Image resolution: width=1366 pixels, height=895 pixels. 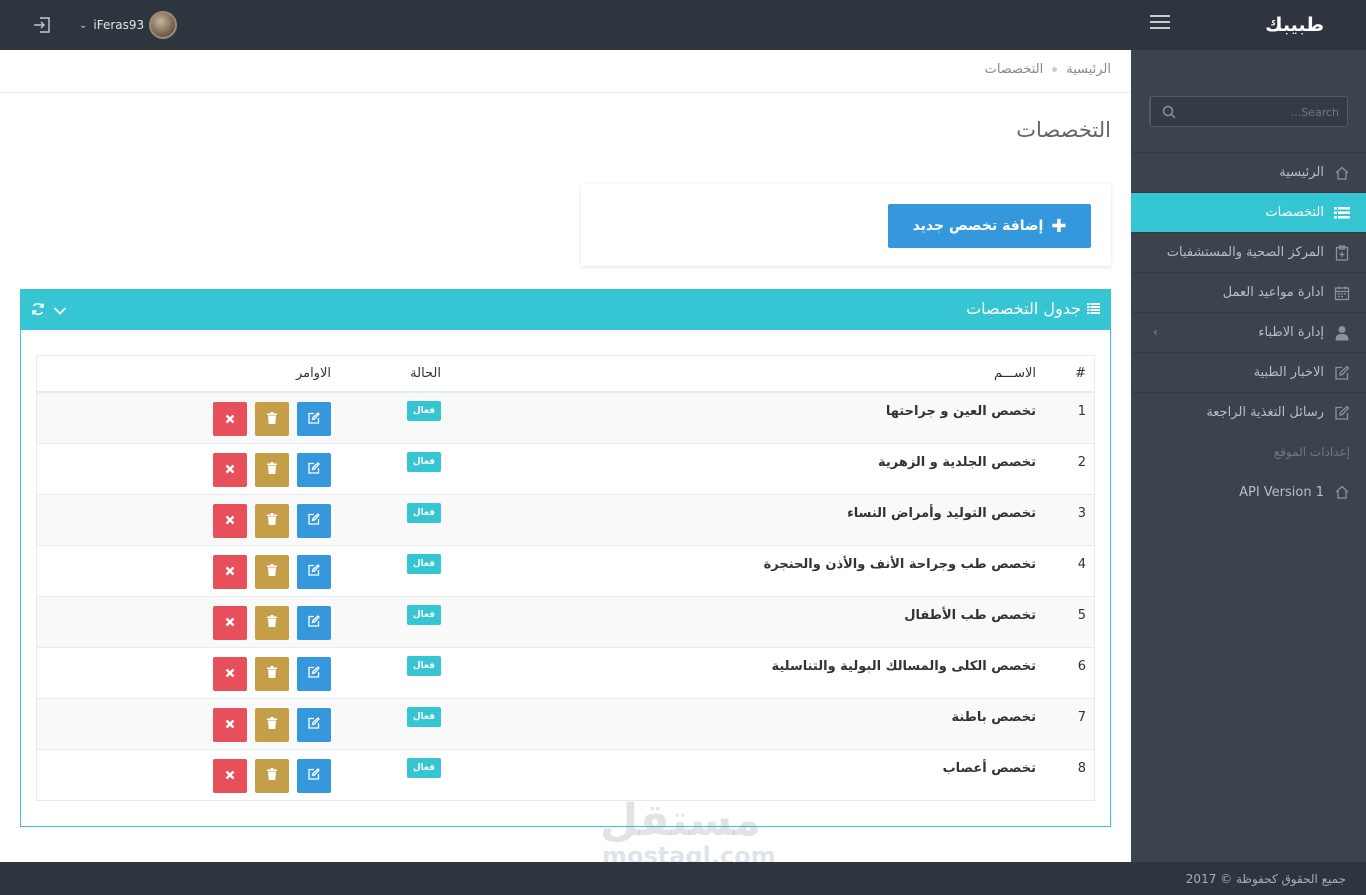 I want to click on sidebar-item-feedback: رسائل التغذية الراجعة, so click(x=1248, y=412).